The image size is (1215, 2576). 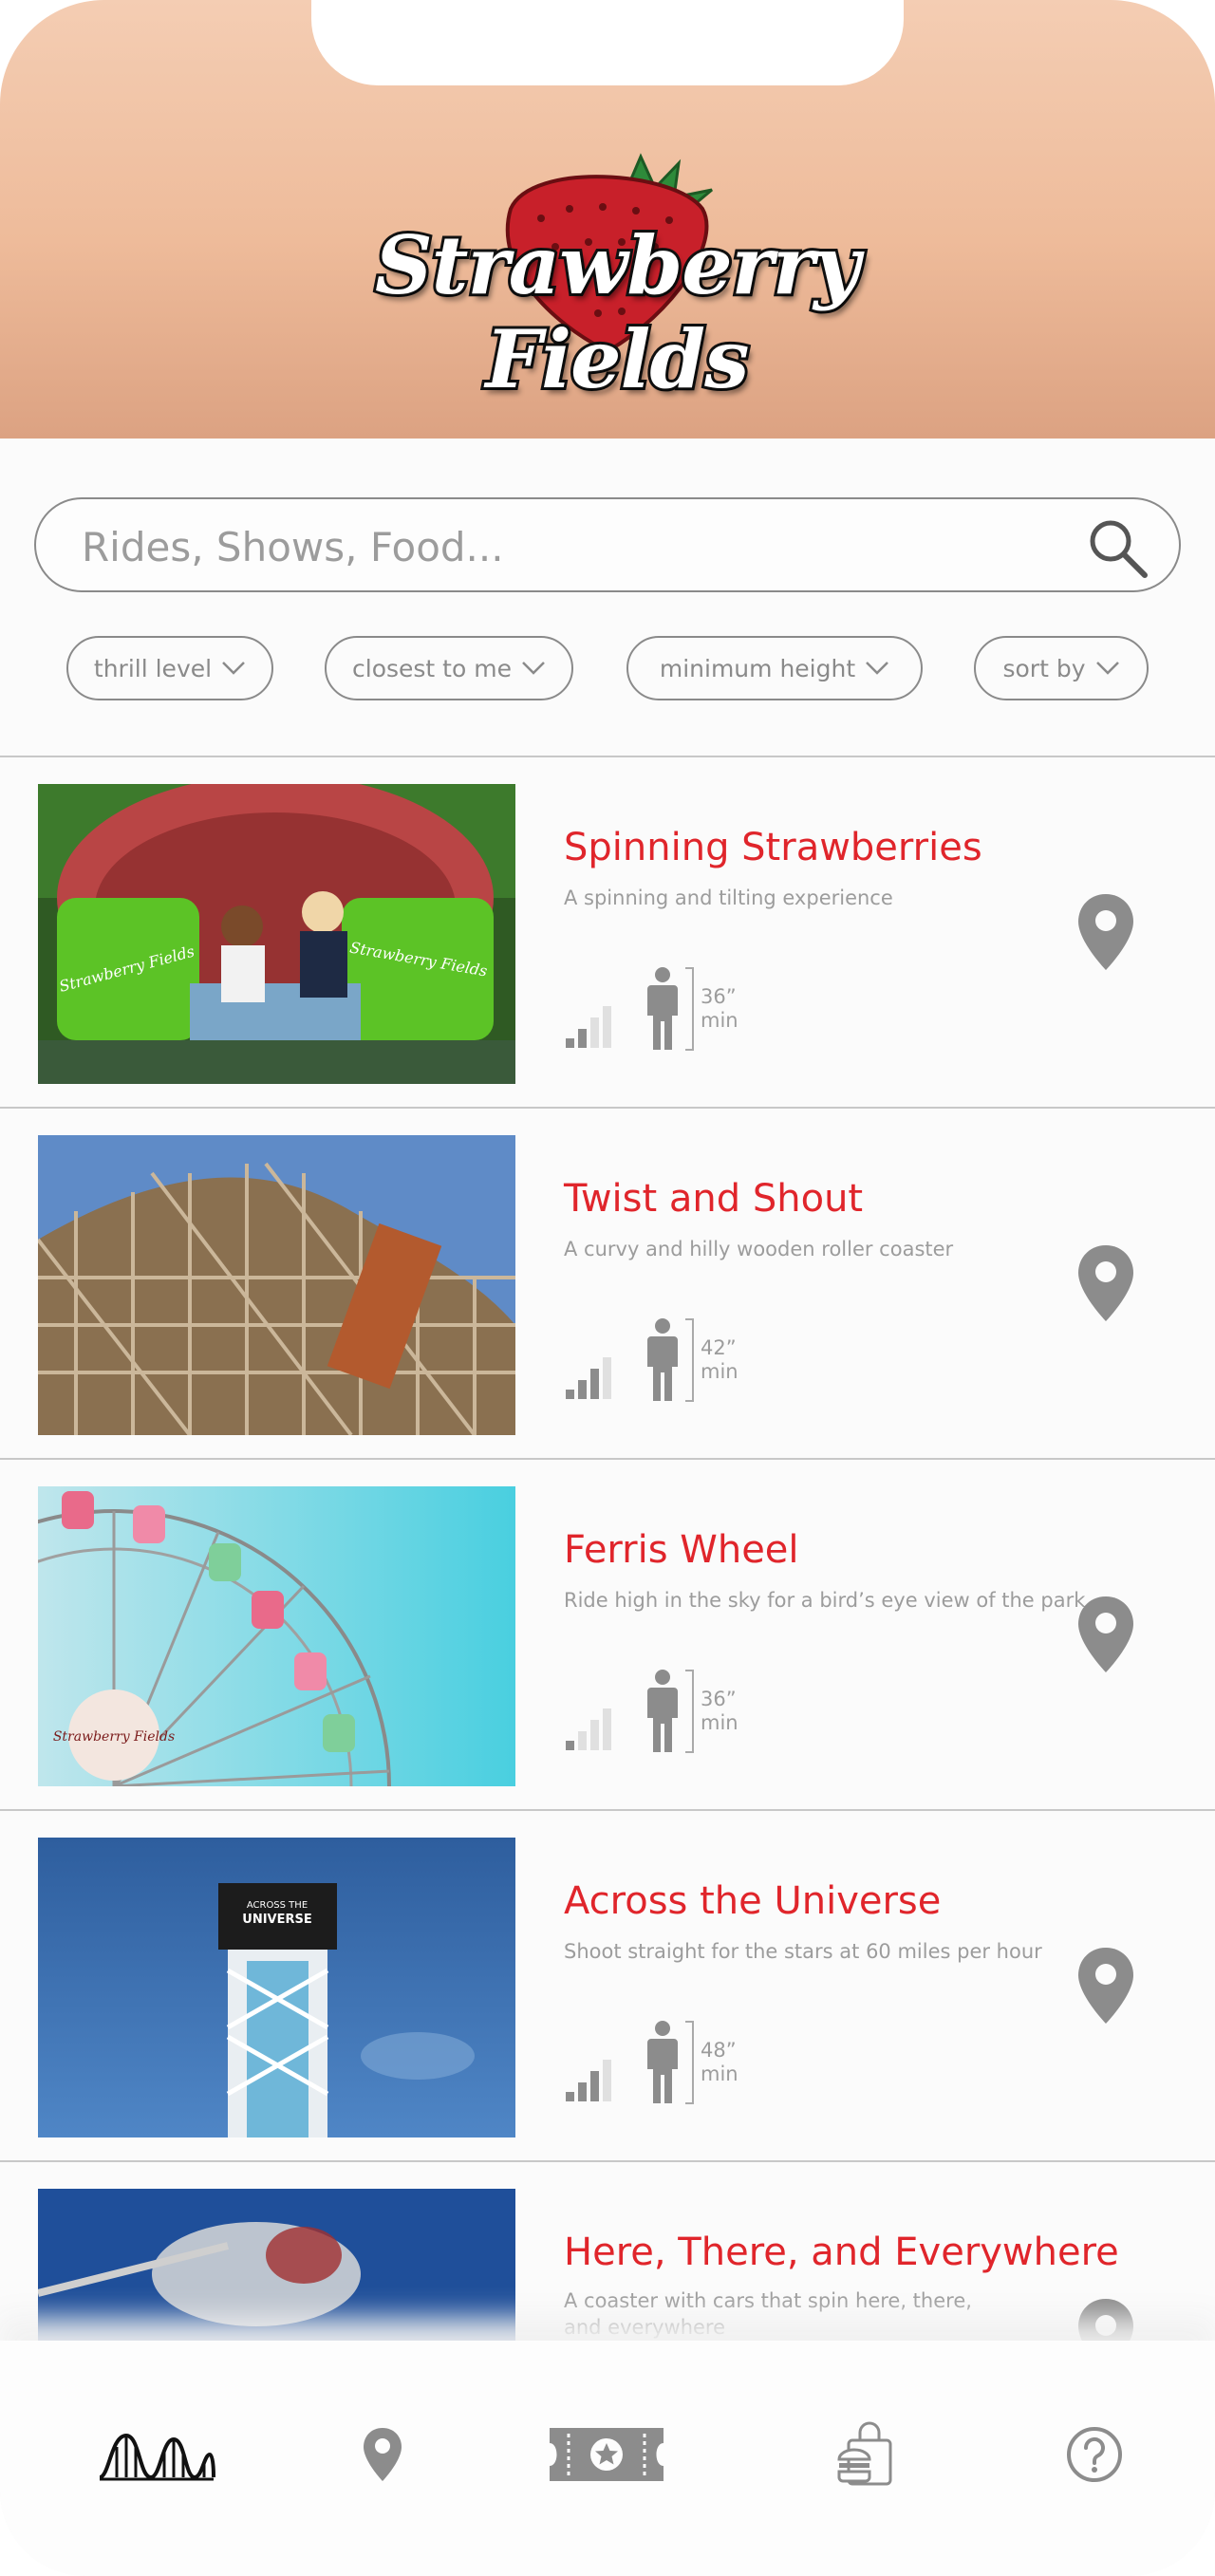 I want to click on ride-photo-spinning-strawberries: Strawberry Fields Strawberry Fields, so click(x=276, y=934).